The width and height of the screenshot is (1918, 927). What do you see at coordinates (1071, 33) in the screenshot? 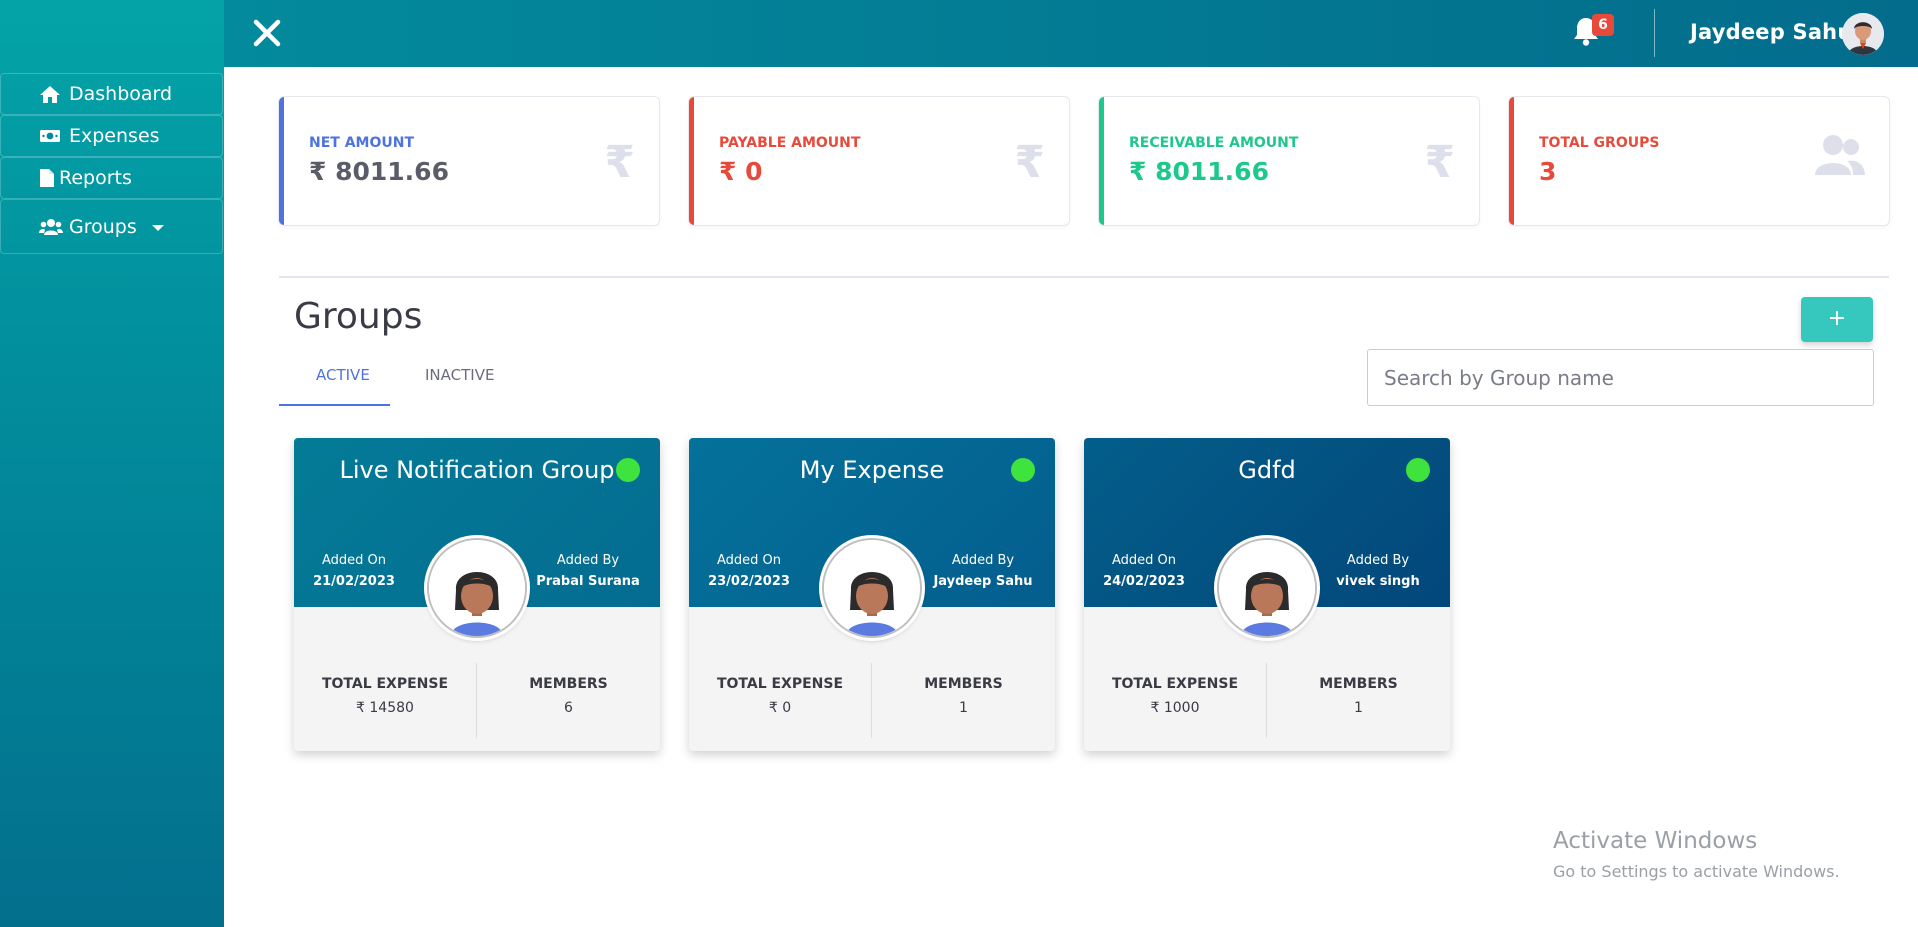
I see `top-header: 6 Jaydeep Sahu` at bounding box center [1071, 33].